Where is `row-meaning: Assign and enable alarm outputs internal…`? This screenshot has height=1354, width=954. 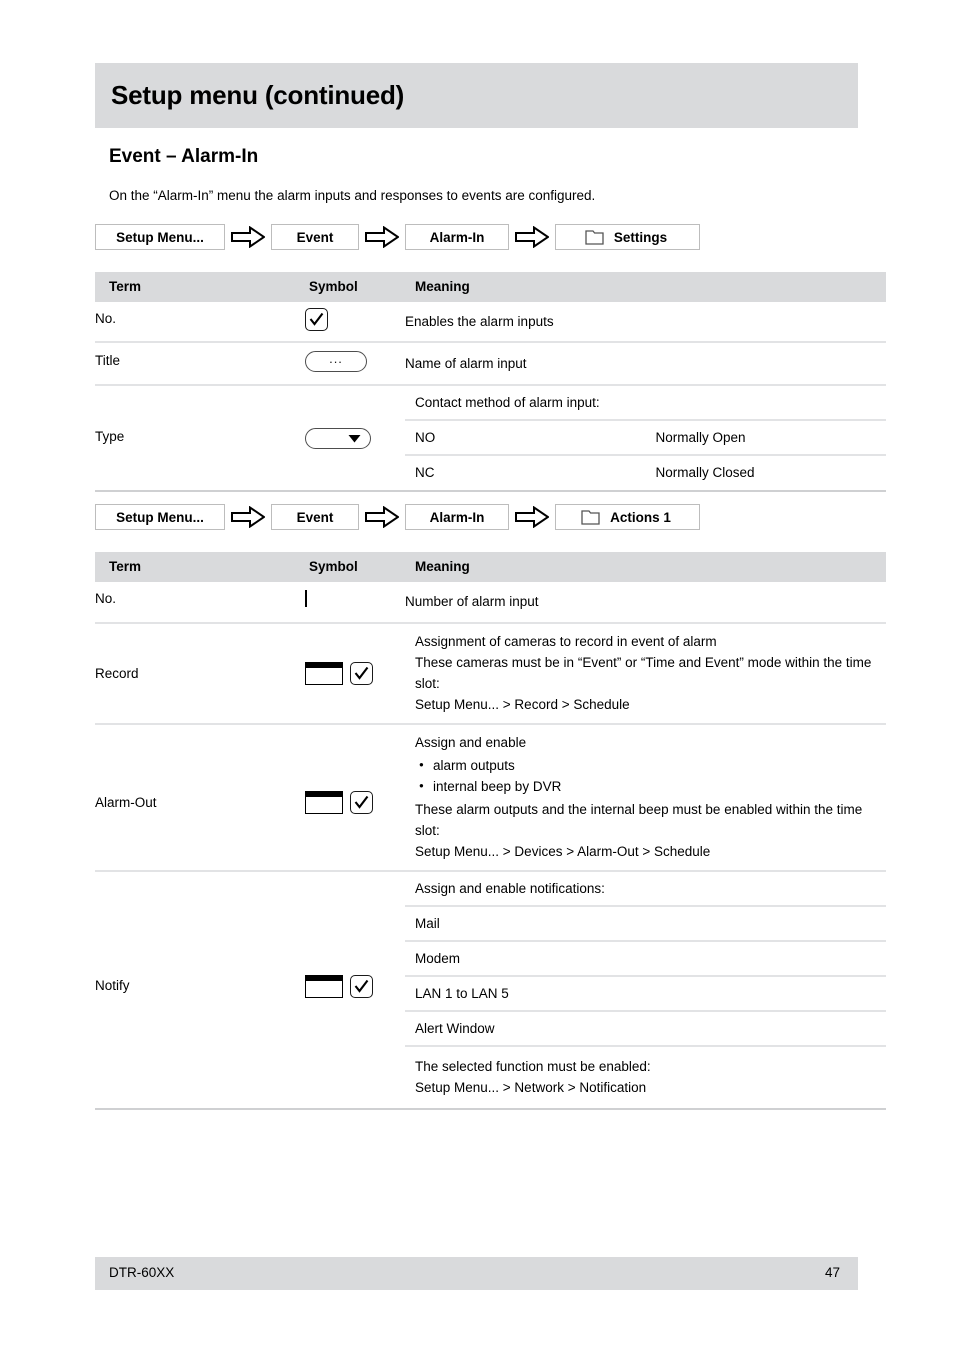
row-meaning: Assign and enable alarm outputs internal… is located at coordinates (645, 797).